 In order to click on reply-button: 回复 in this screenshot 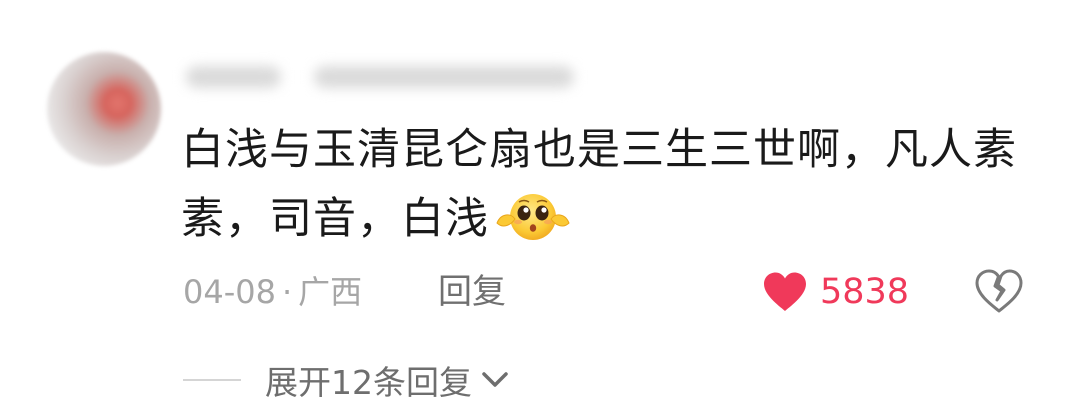, I will do `click(472, 292)`.